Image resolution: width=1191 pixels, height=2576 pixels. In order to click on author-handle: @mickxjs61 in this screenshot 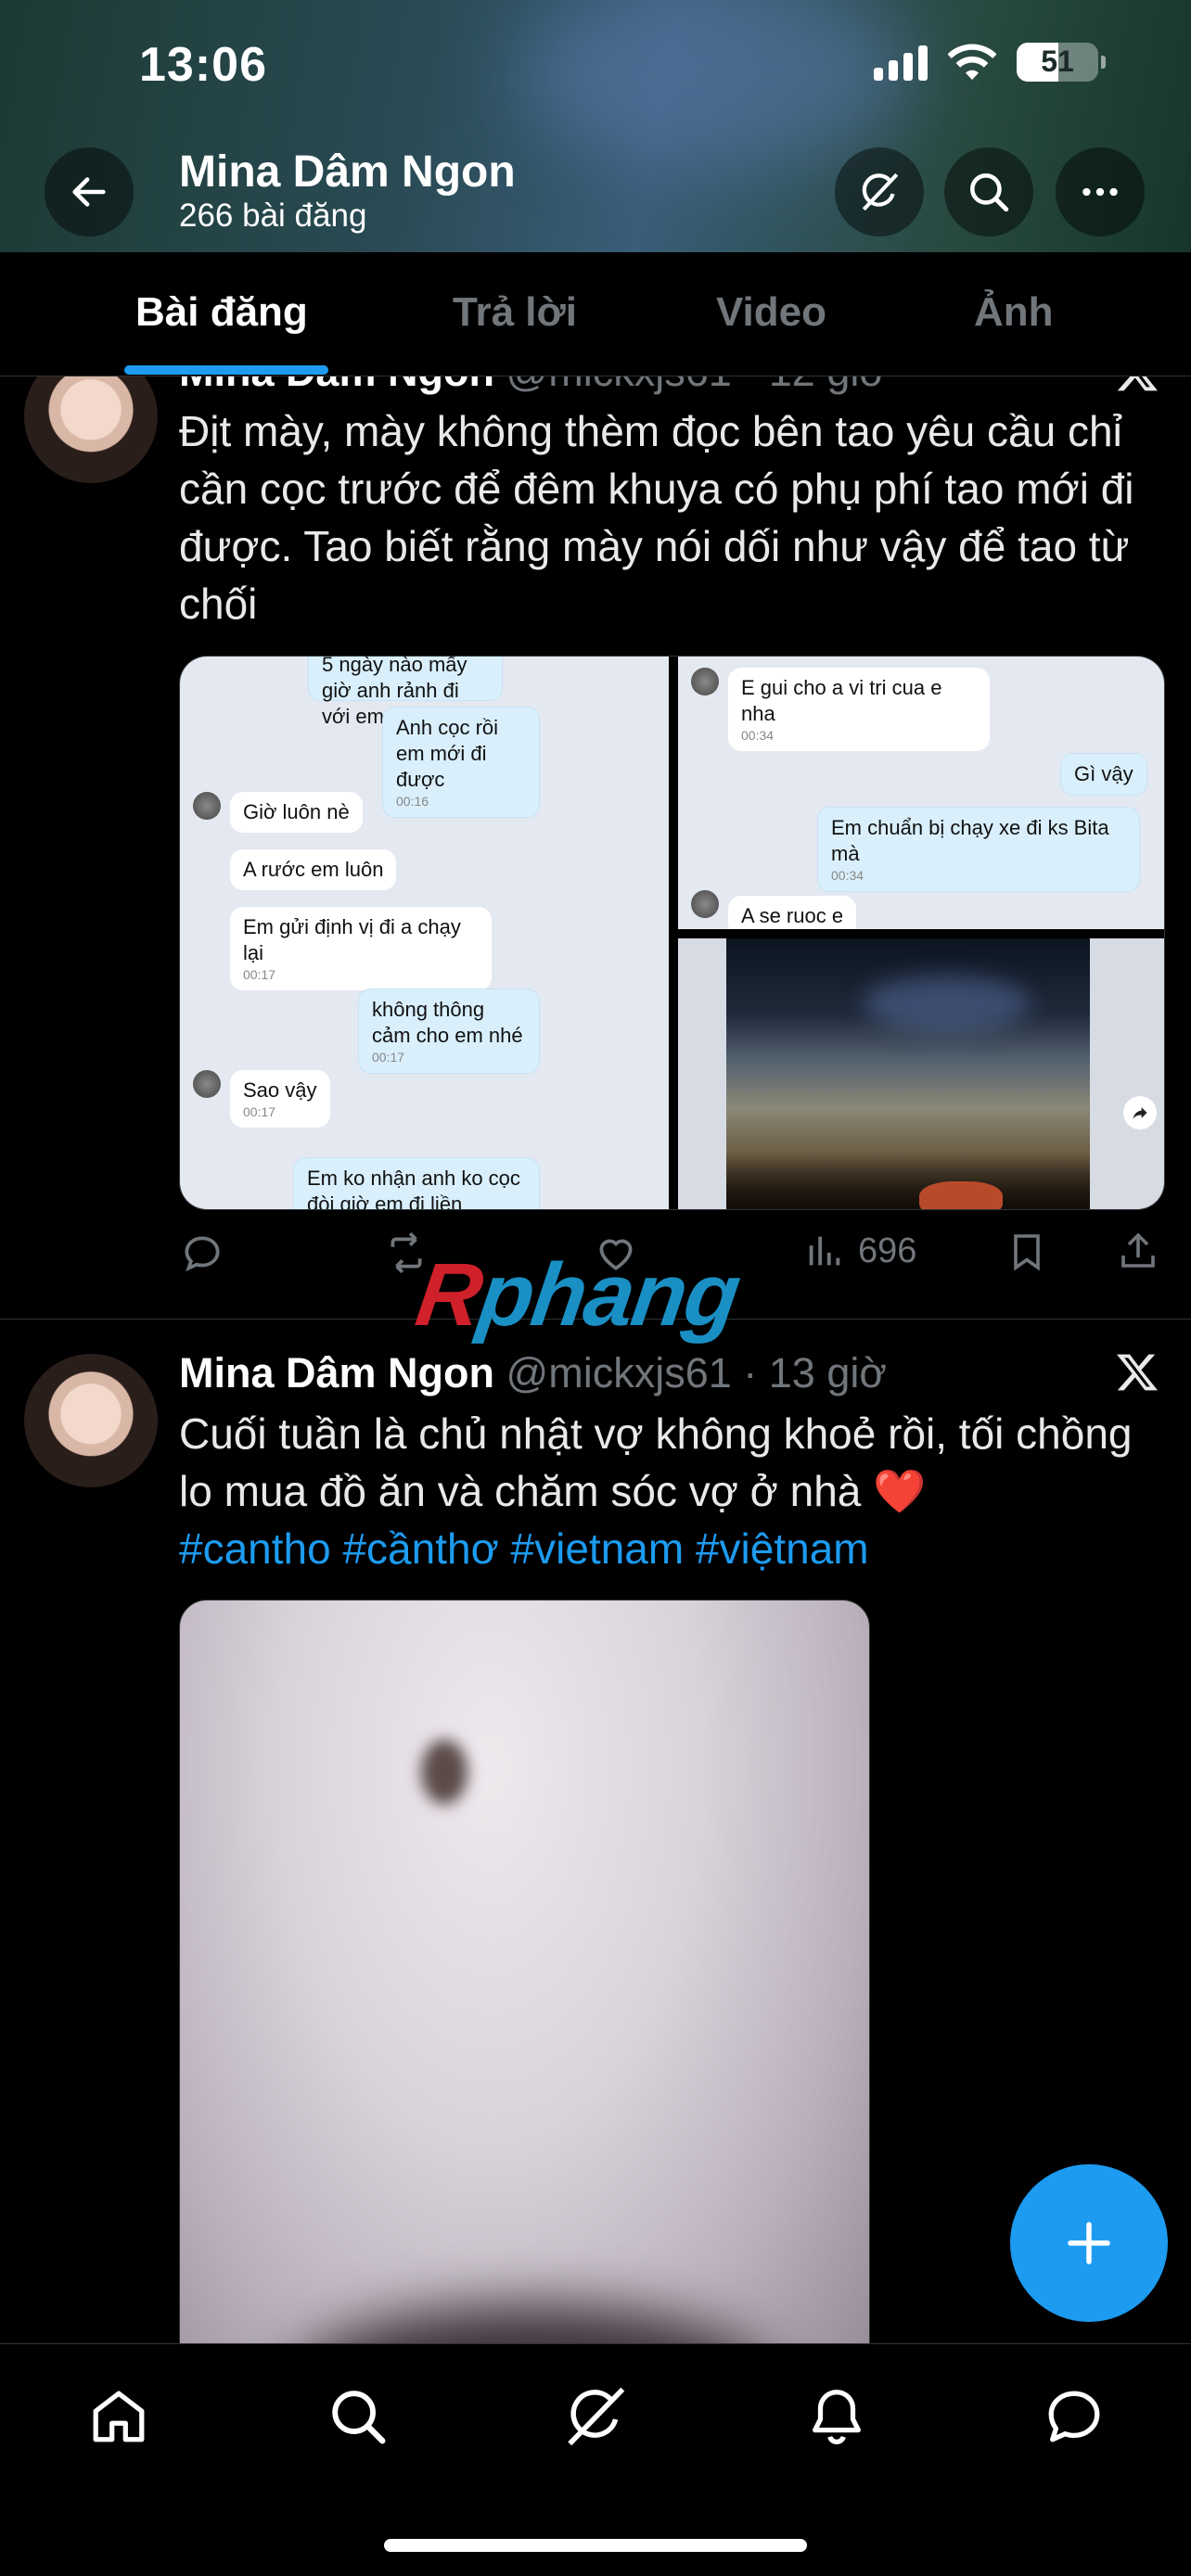, I will do `click(619, 1372)`.